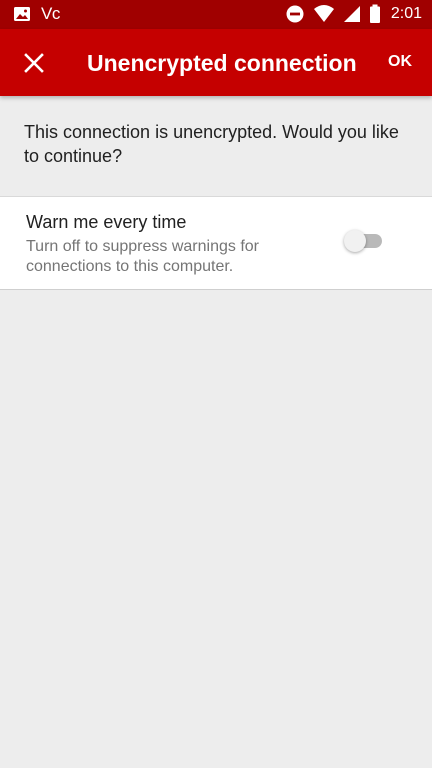 This screenshot has height=768, width=432. I want to click on page-title: Unencrypted connection, so click(222, 63).